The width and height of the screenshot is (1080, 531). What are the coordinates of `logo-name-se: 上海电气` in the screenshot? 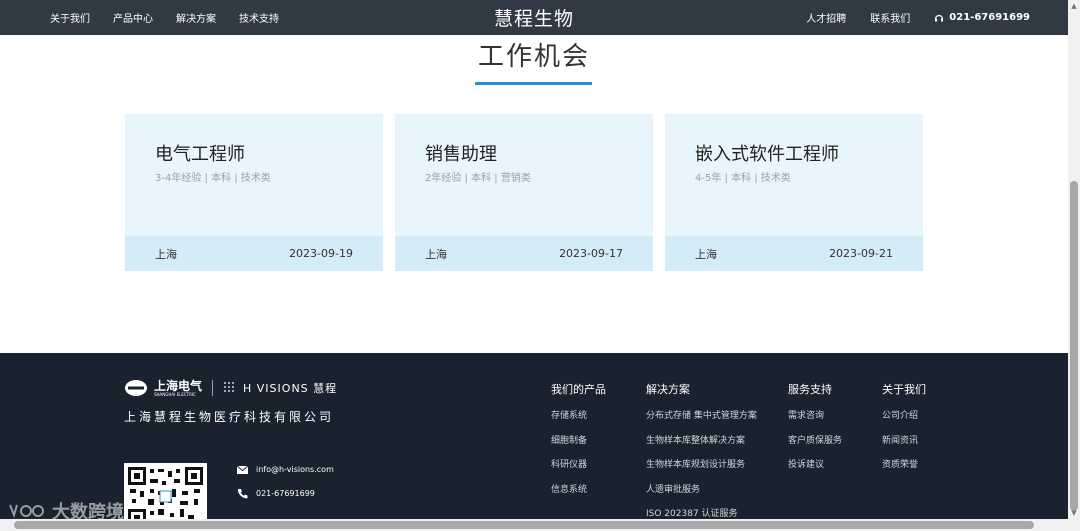 It's located at (178, 385).